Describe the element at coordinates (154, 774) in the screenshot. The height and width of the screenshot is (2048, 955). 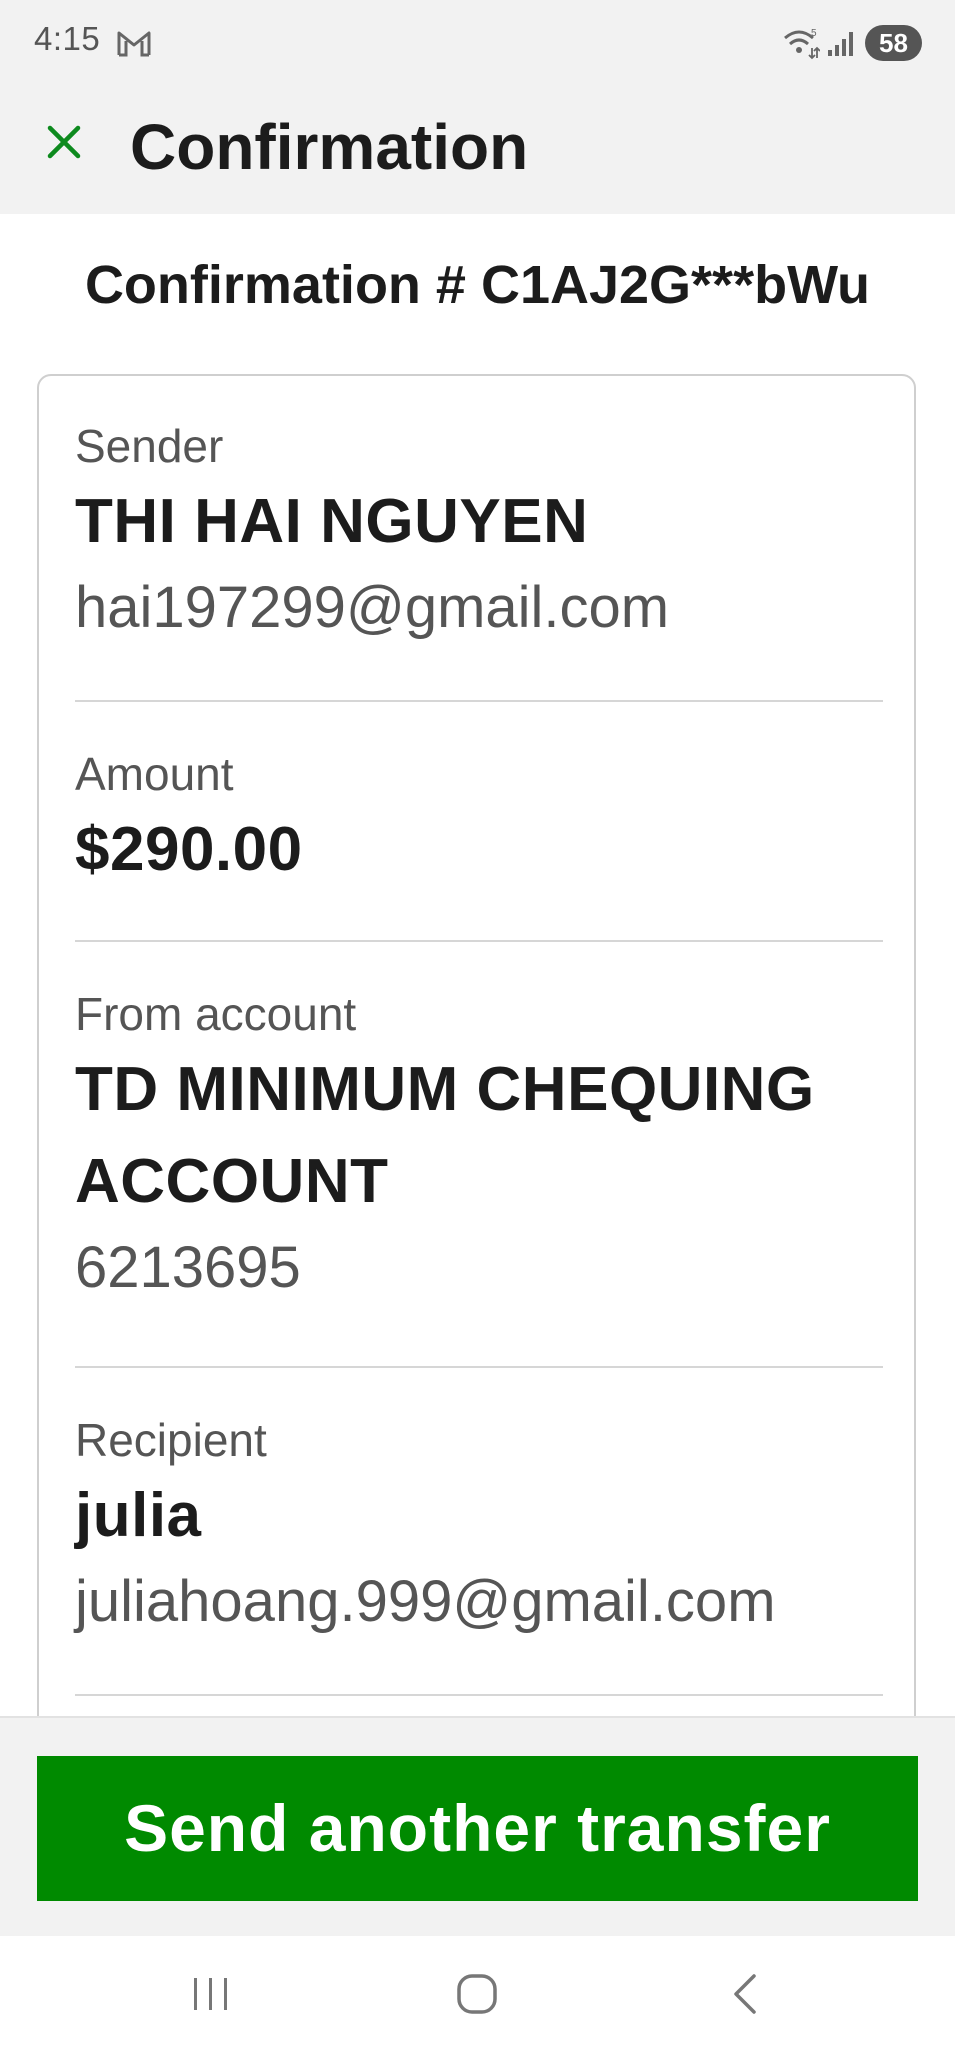
I see `amount-label: Amount` at that location.